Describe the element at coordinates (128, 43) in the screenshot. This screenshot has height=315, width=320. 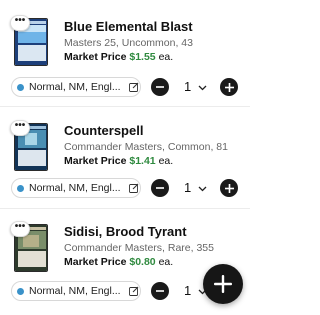
I see `card-set-info: Masters 25, Uncommon, 43` at that location.